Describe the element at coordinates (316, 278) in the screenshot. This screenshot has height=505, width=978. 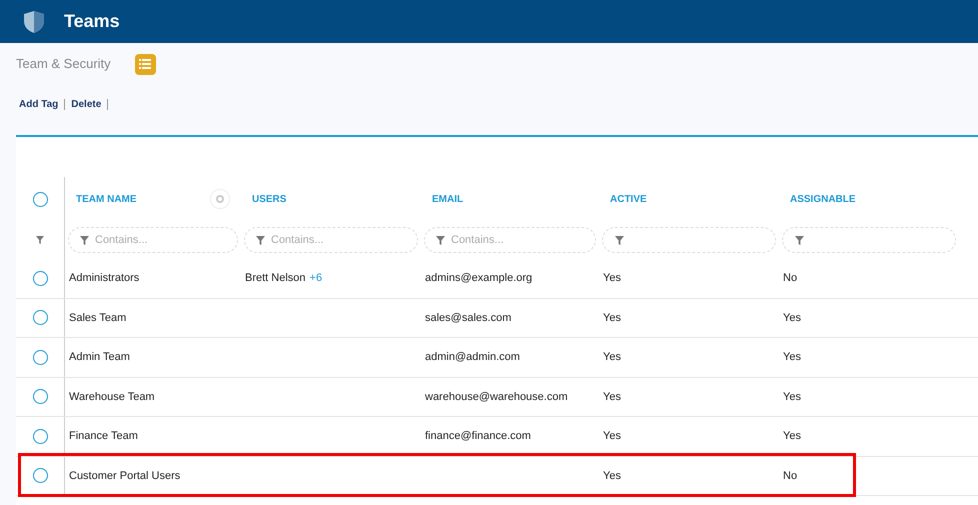
I see `more-users-link: +6` at that location.